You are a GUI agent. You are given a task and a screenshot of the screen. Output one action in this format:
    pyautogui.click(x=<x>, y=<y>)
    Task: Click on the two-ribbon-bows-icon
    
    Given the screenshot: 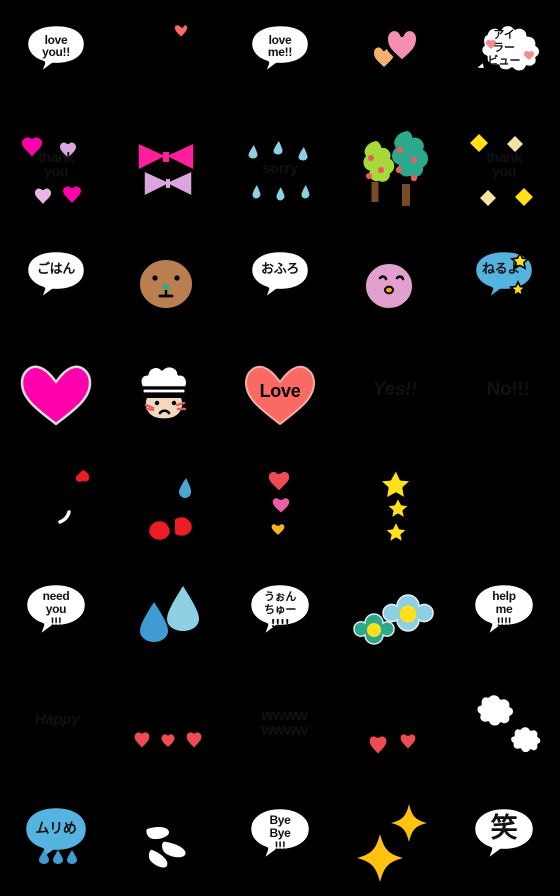 What is the action you would take?
    pyautogui.click(x=168, y=168)
    